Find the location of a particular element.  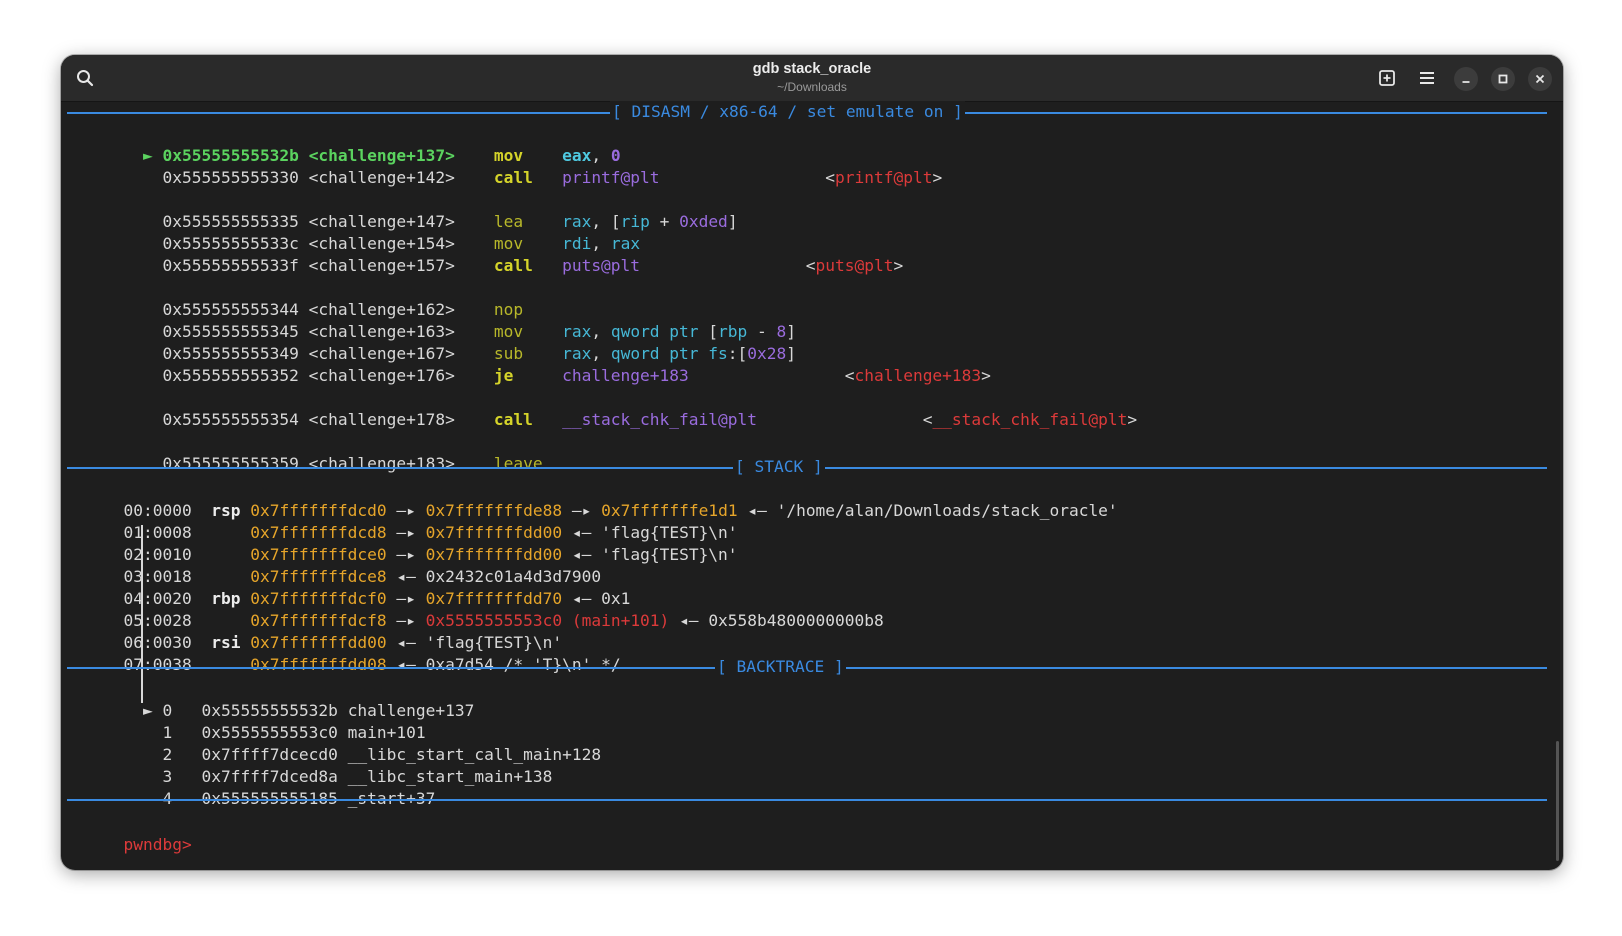

disasm-addr: 0x555555555330 is located at coordinates (230, 177).